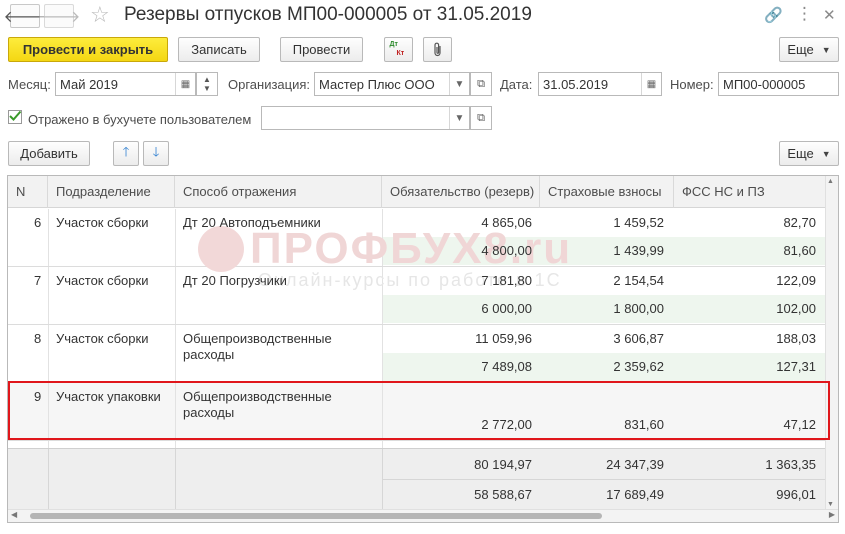  What do you see at coordinates (235, 281) in the screenshot?
I see `row-method: Дт 20 Погрузчики` at bounding box center [235, 281].